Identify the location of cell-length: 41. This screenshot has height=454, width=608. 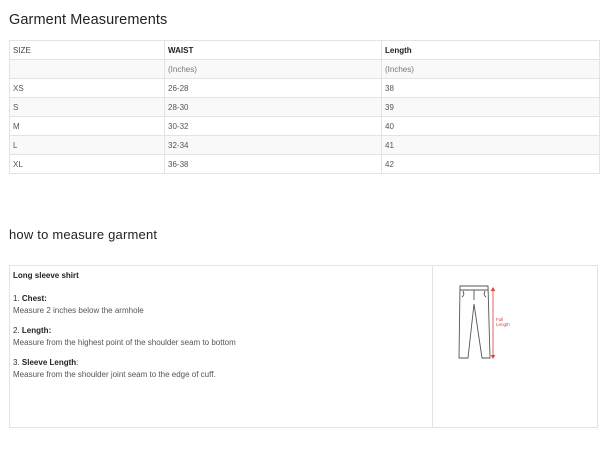
(490, 145).